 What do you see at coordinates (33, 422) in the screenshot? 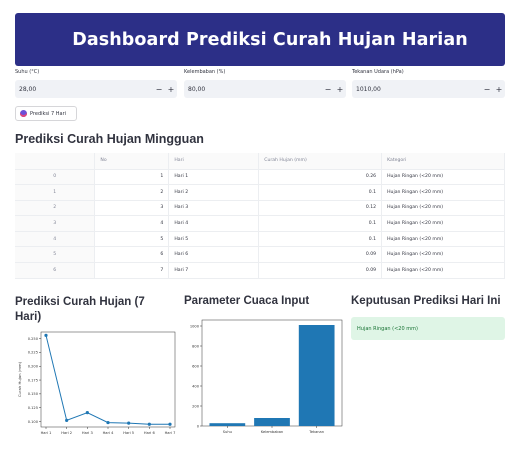
I see `y-tick-label: 0.100` at bounding box center [33, 422].